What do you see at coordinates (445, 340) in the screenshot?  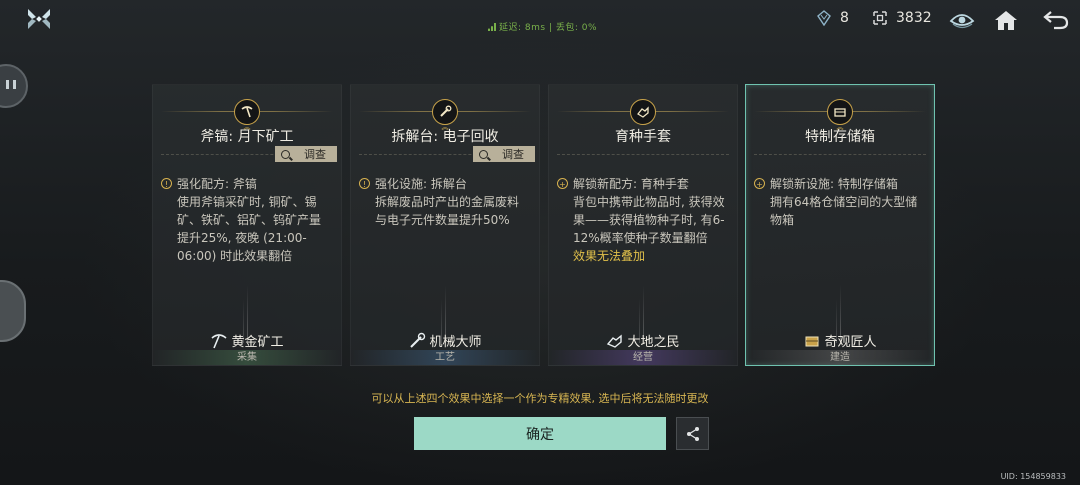 I see `card-tag: 机械大师` at bounding box center [445, 340].